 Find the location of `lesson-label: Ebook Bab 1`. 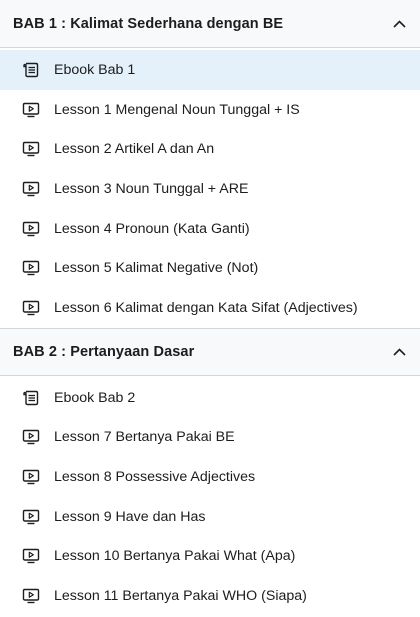

lesson-label: Ebook Bab 1 is located at coordinates (95, 69).